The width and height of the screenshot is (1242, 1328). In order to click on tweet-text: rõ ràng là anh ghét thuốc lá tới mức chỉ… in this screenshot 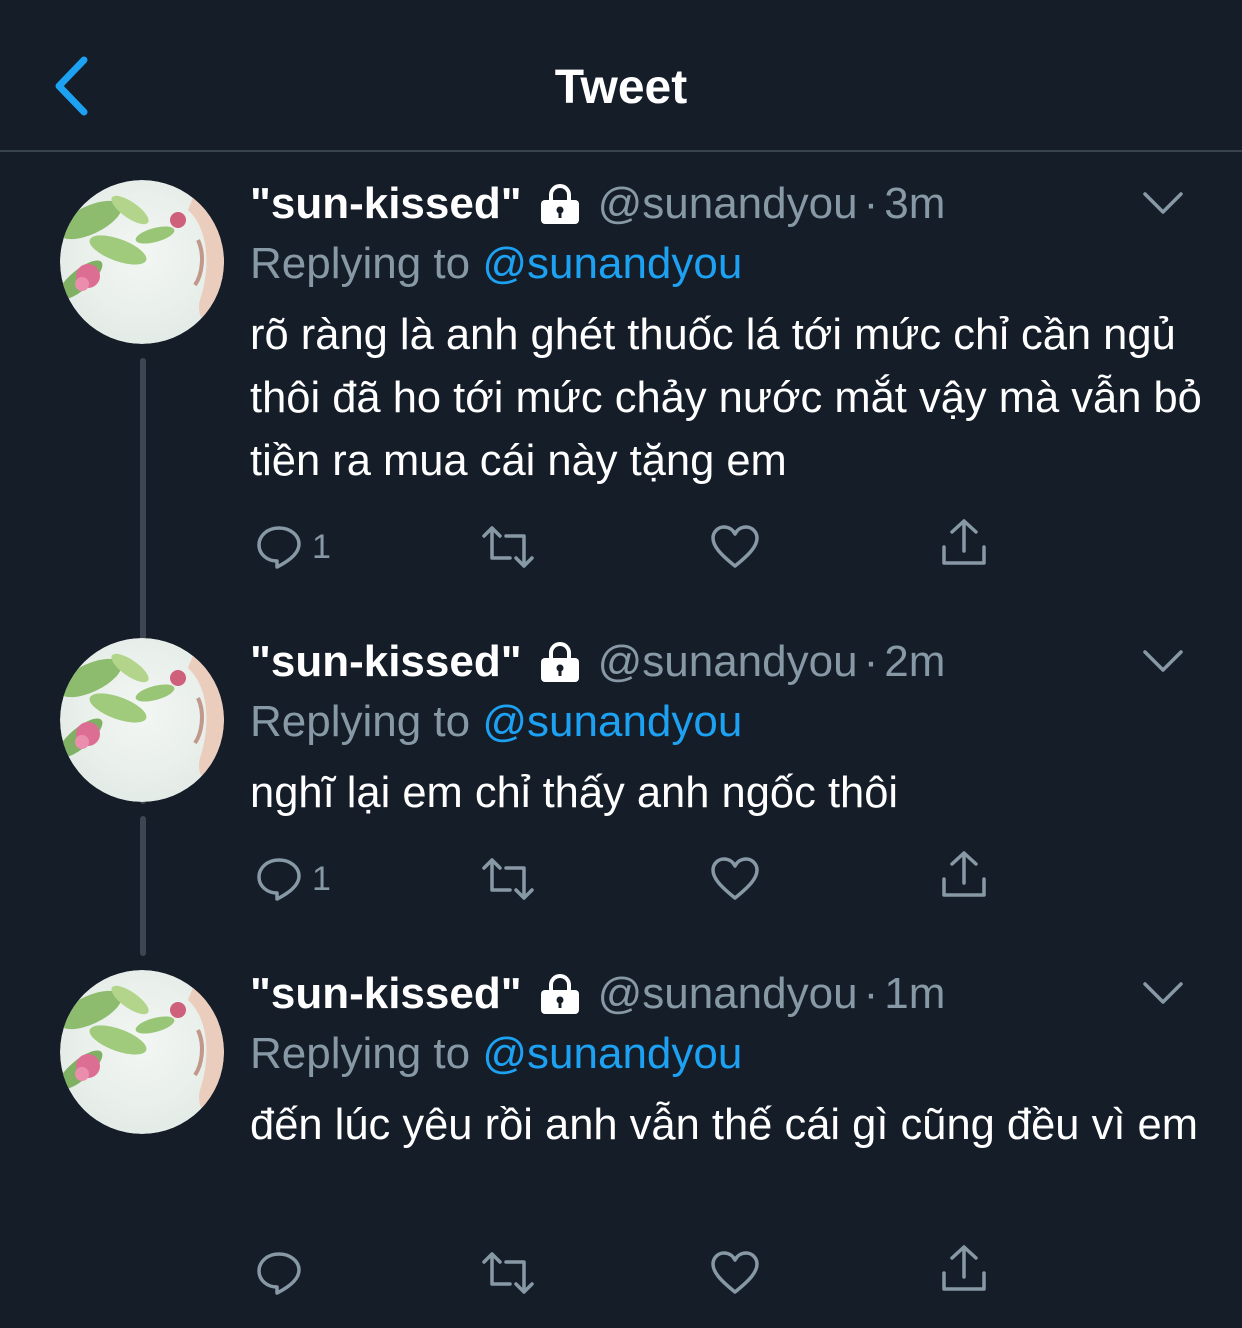, I will do `click(726, 398)`.